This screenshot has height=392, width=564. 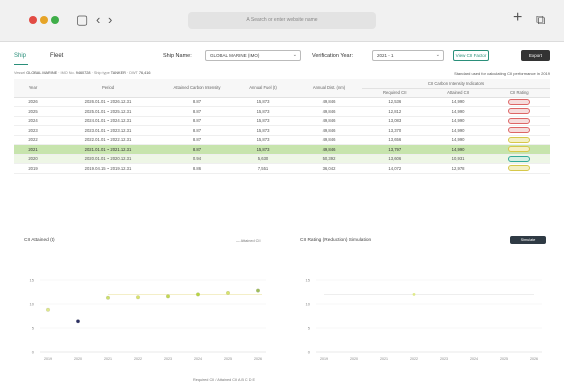 I want to click on cell-year: 2023, so click(x=33, y=130).